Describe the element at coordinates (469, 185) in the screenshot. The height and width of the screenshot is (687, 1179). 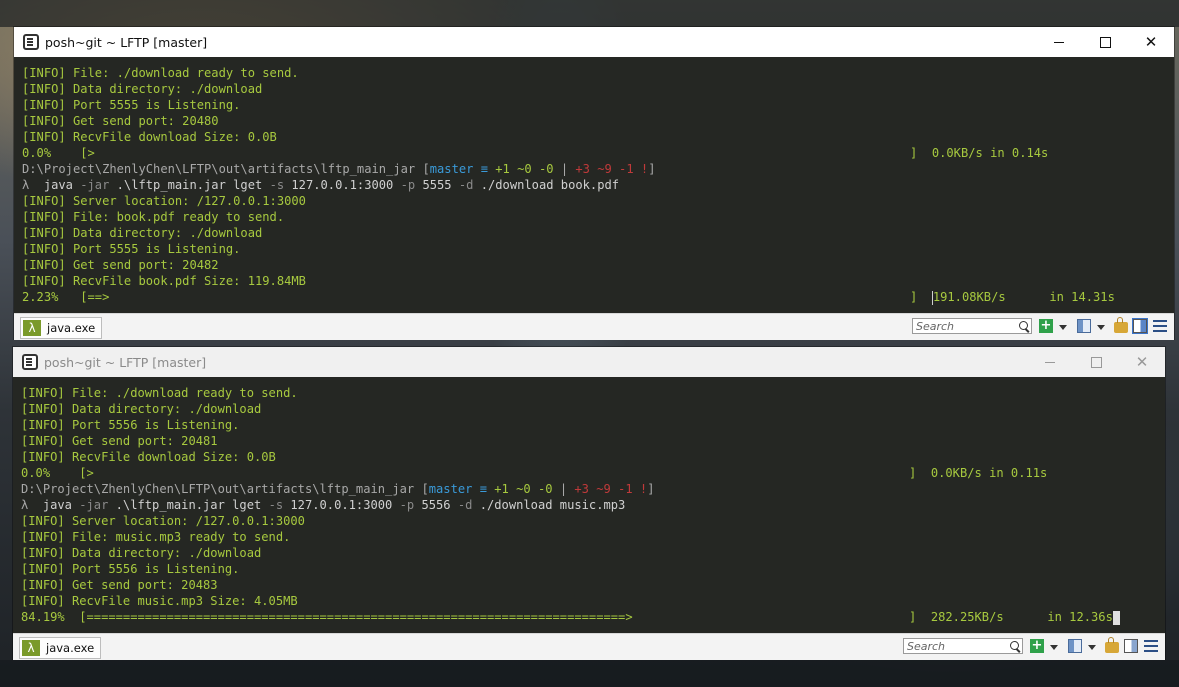
I see `cmd-flag: -d` at that location.